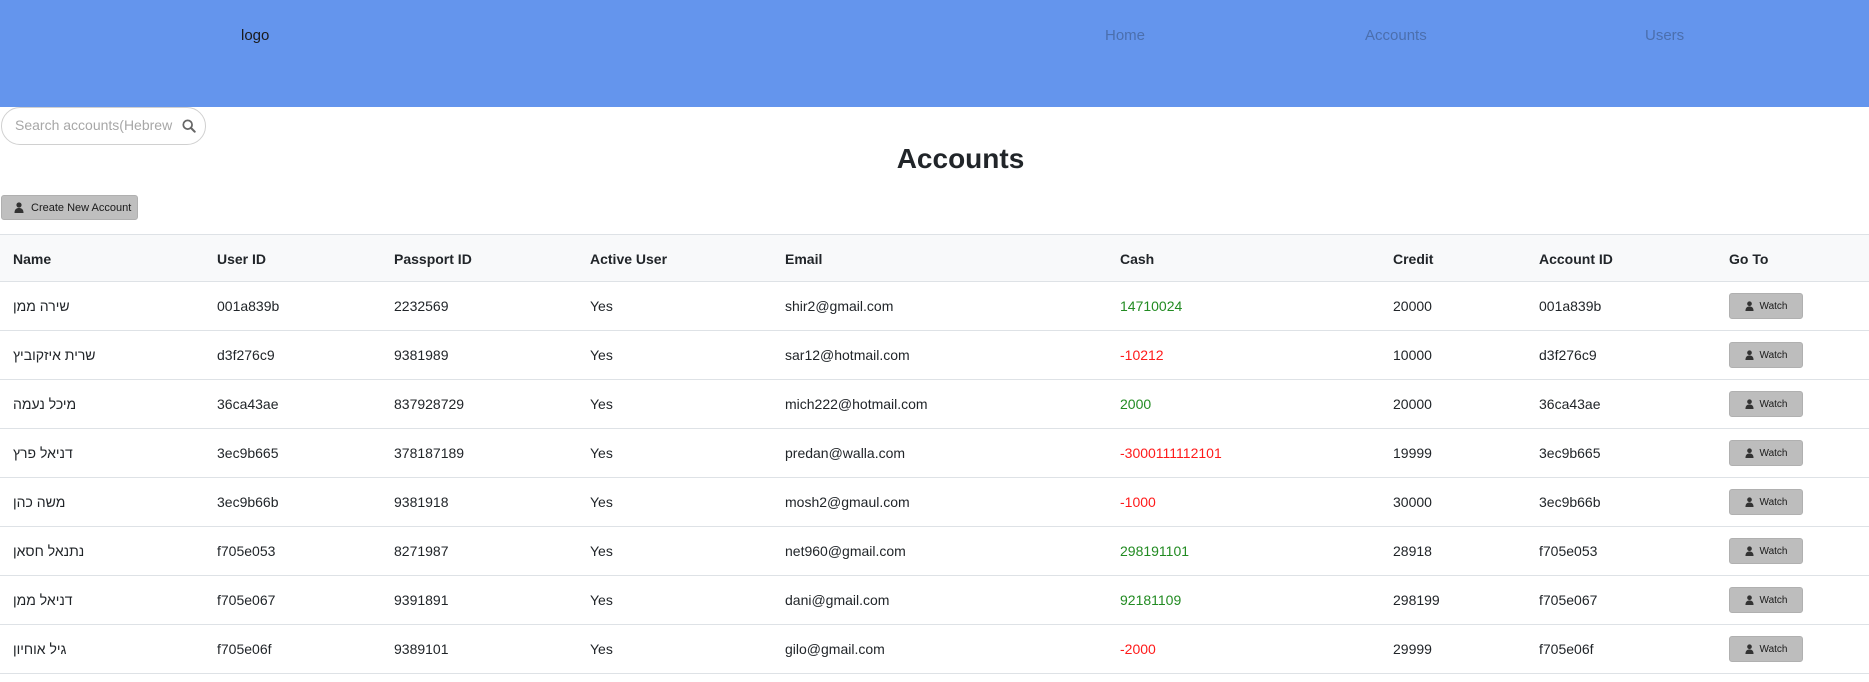  Describe the element at coordinates (244, 649) in the screenshot. I see `cell-user-id: f705e06f` at that location.